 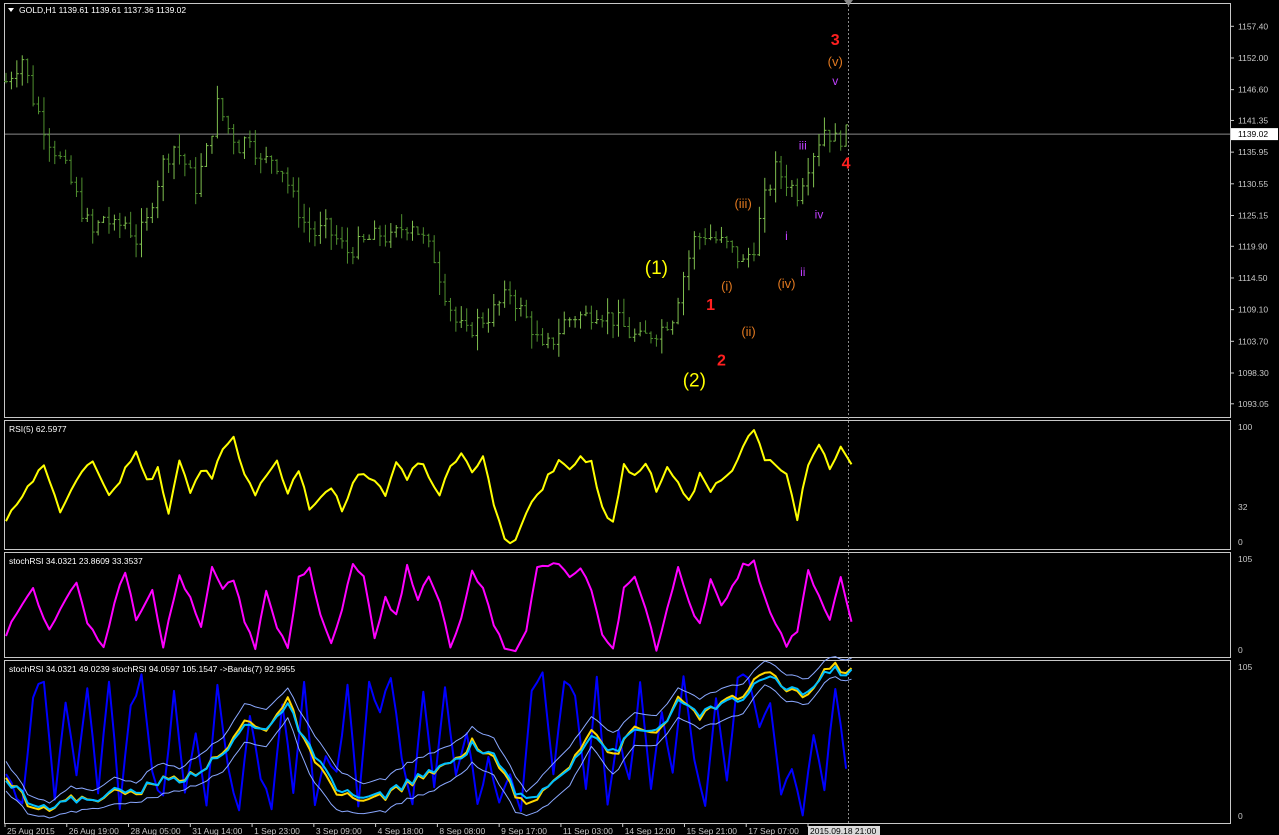 What do you see at coordinates (462, 830) in the screenshot?
I see `time-axis-label: 8 Sep 08:00` at bounding box center [462, 830].